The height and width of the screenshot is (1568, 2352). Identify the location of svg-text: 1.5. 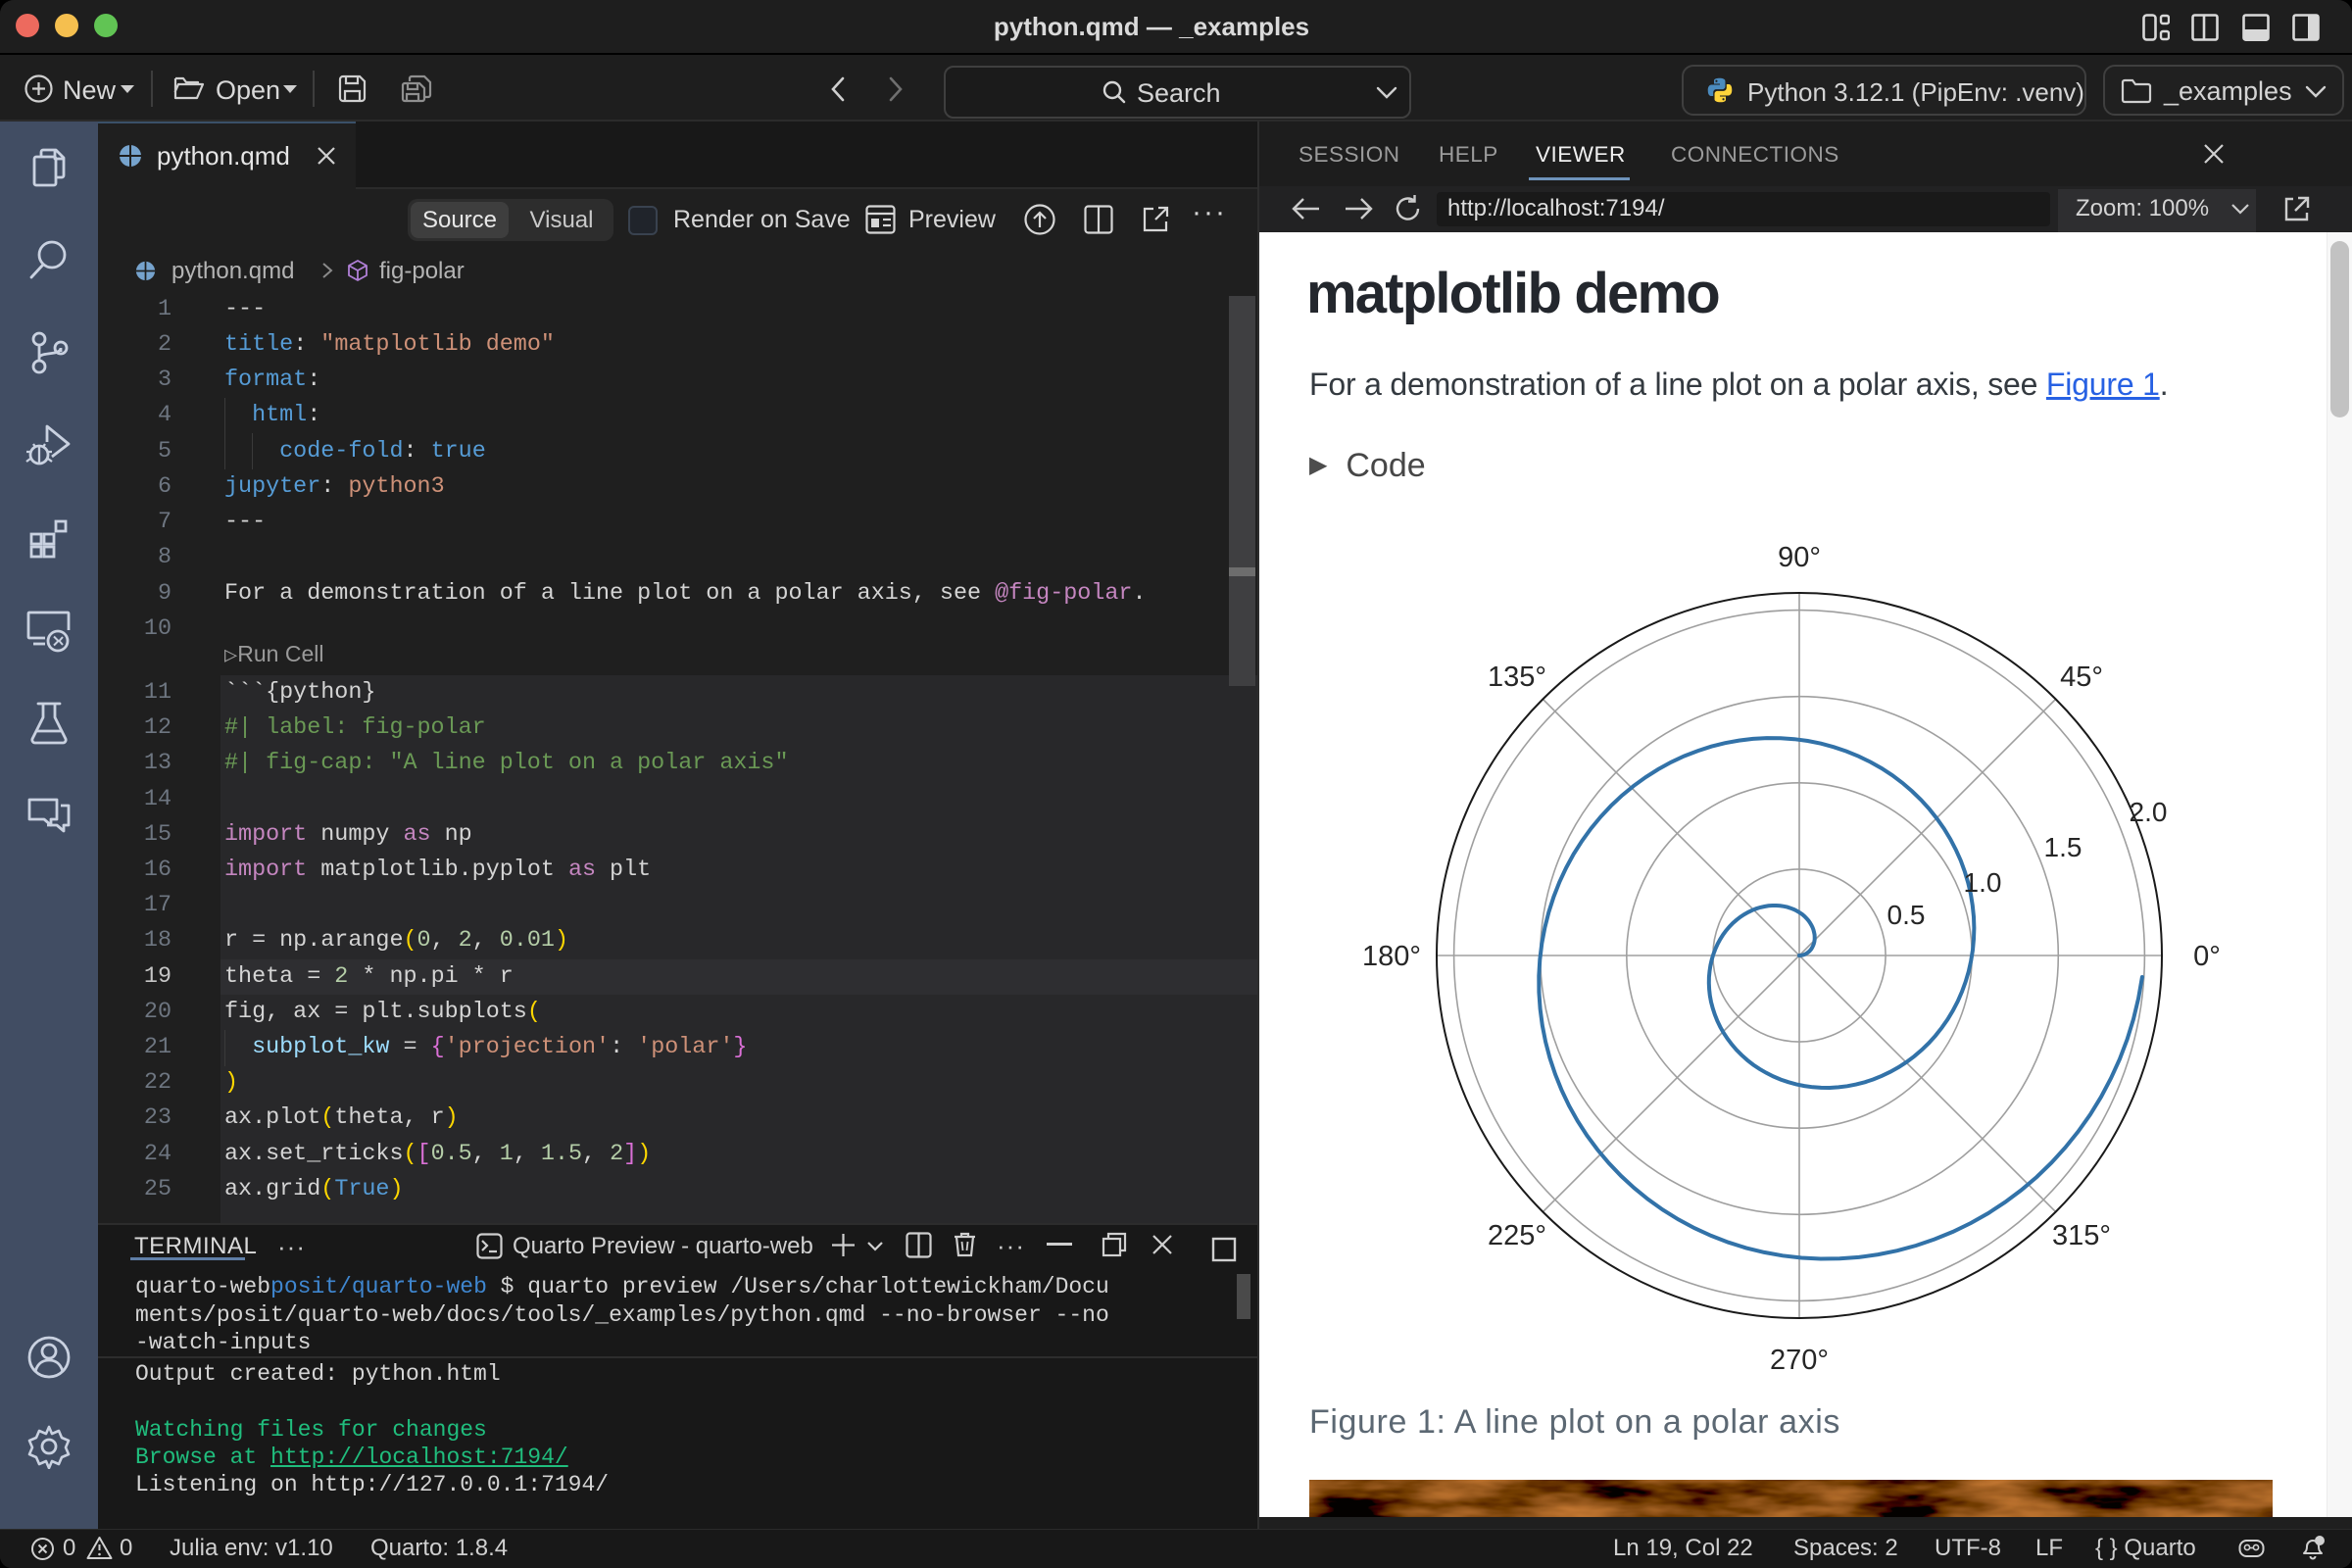
(2063, 847).